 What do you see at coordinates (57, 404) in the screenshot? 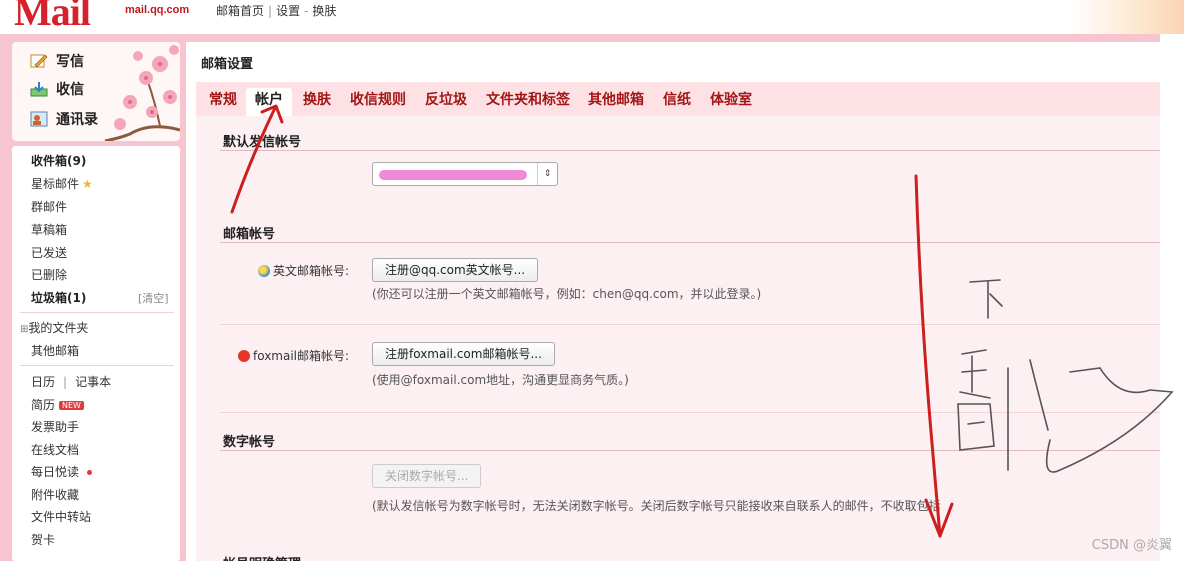
I see `sidebar-item-resume: 简历 NEW` at bounding box center [57, 404].